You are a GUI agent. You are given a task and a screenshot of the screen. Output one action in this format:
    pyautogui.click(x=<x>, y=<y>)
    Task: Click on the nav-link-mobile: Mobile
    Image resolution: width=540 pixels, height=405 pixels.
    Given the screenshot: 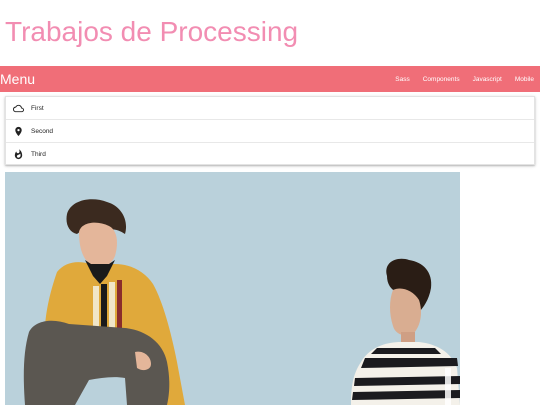 What is the action you would take?
    pyautogui.click(x=524, y=79)
    